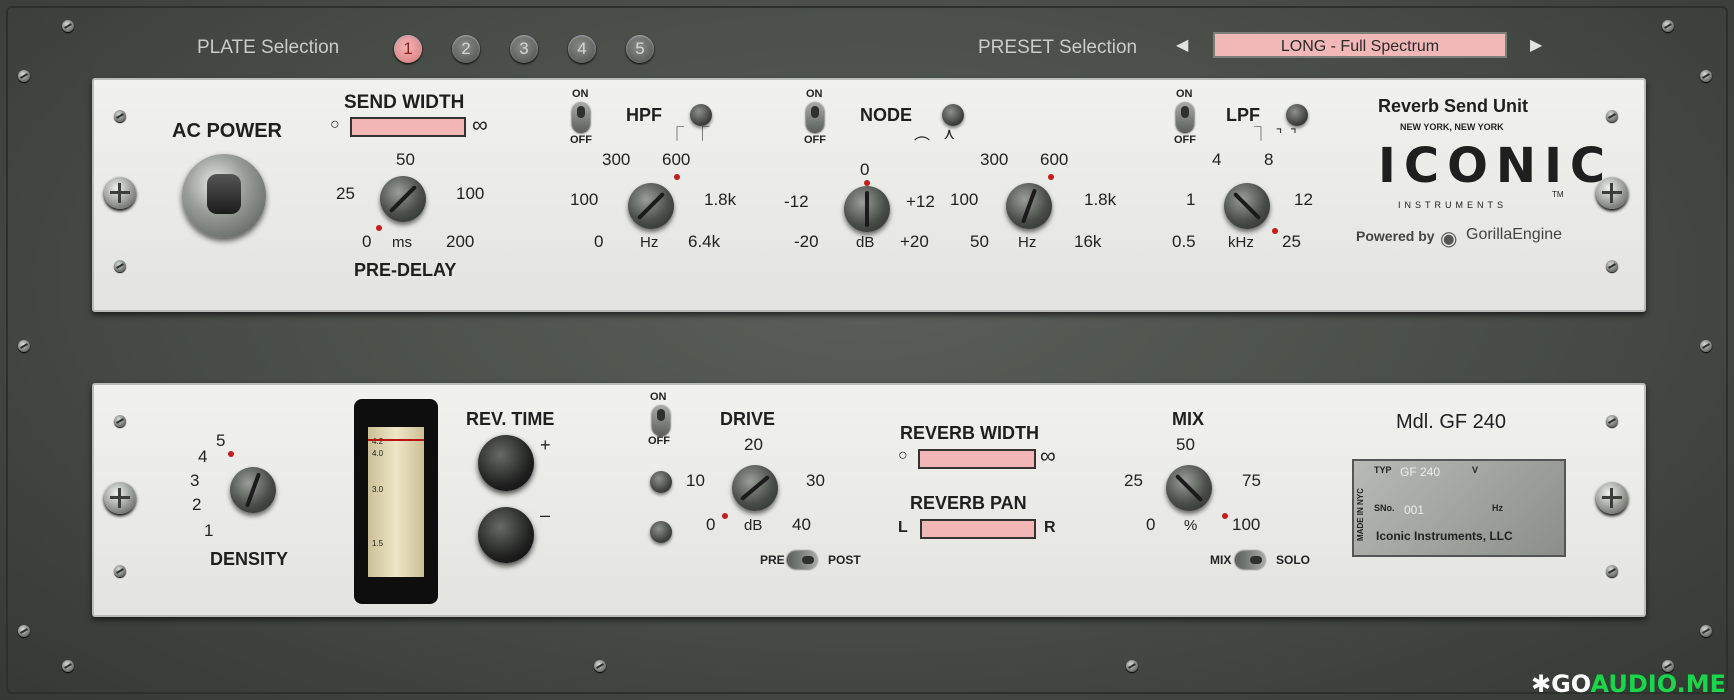 The height and width of the screenshot is (700, 1734). I want to click on send-width-slider, so click(408, 127).